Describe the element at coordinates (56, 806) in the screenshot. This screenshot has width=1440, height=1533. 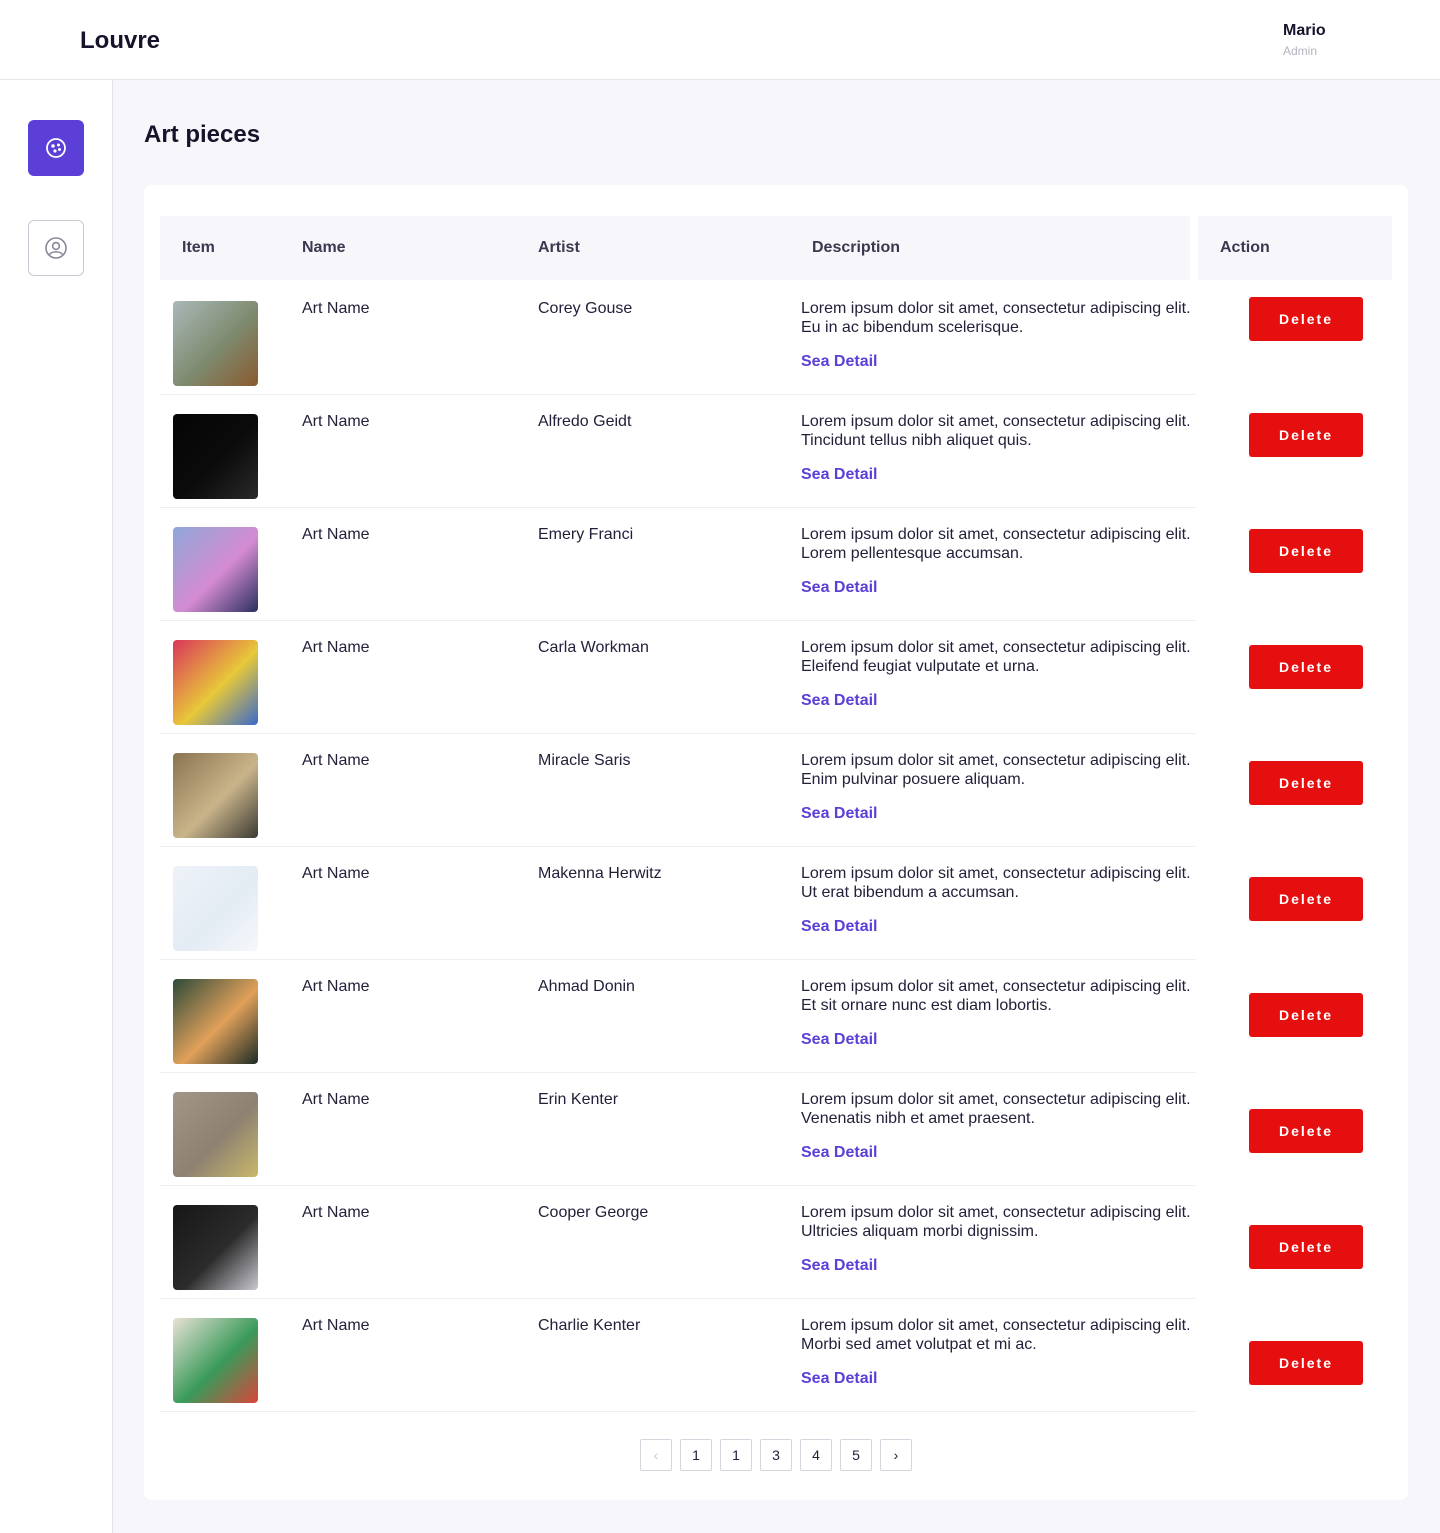
I see `sidebar` at that location.